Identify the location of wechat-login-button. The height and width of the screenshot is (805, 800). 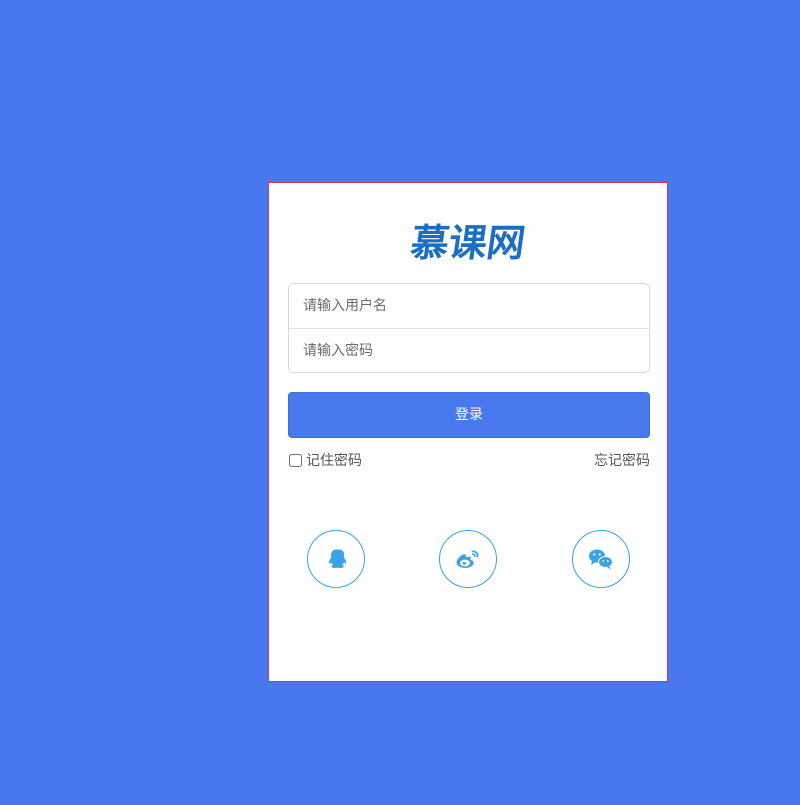
(601, 559).